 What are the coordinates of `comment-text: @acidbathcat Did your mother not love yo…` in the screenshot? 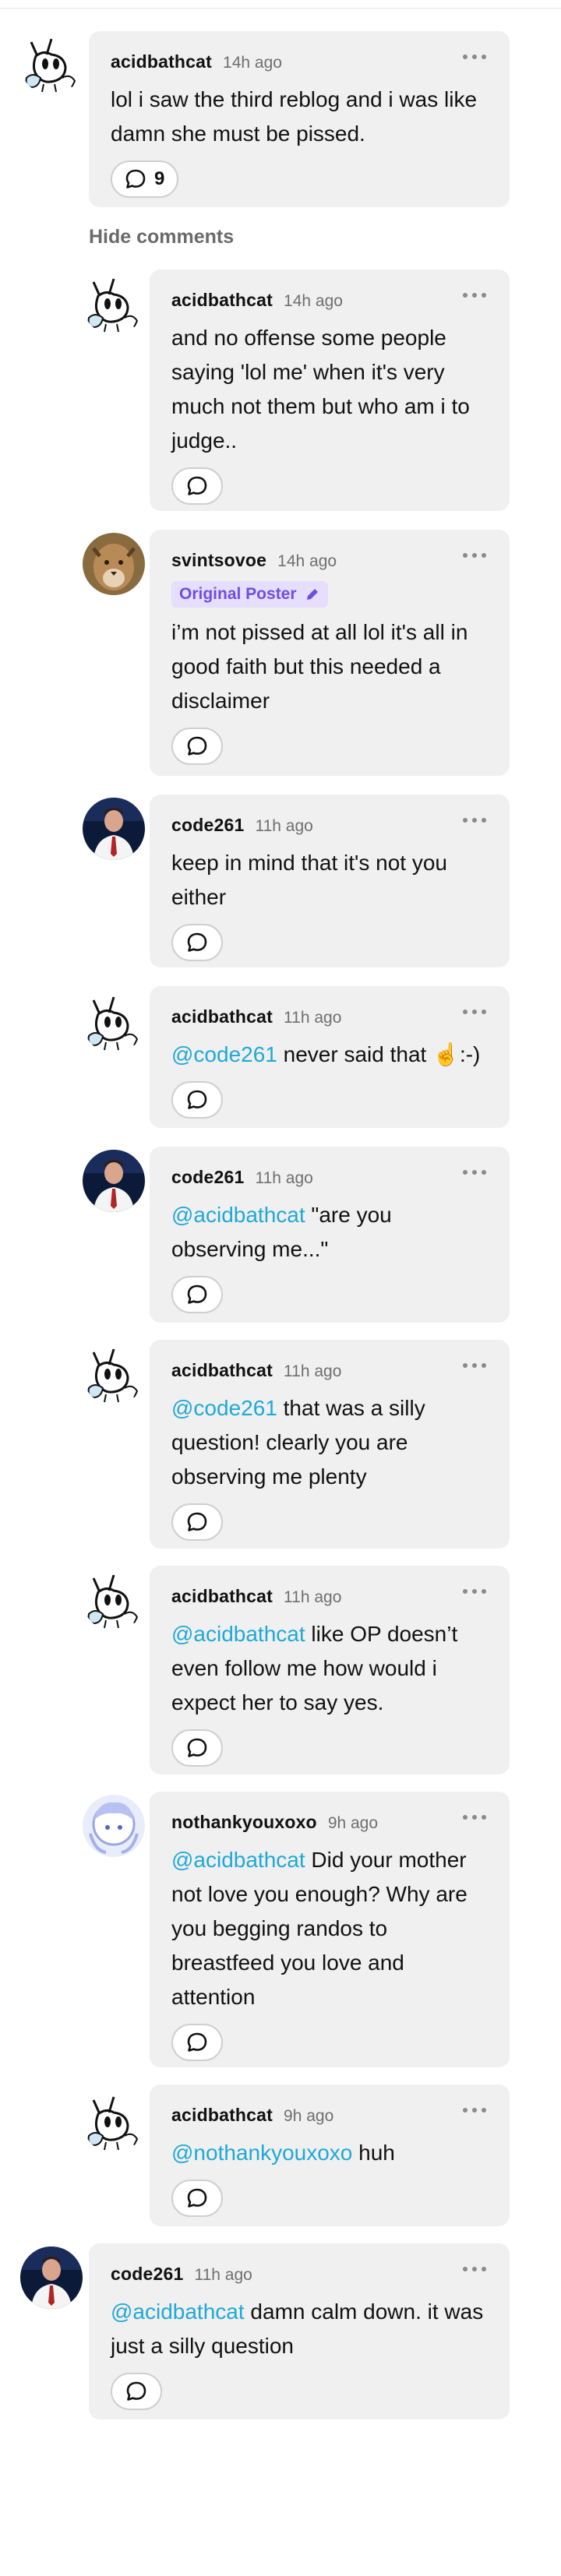 It's located at (328, 1929).